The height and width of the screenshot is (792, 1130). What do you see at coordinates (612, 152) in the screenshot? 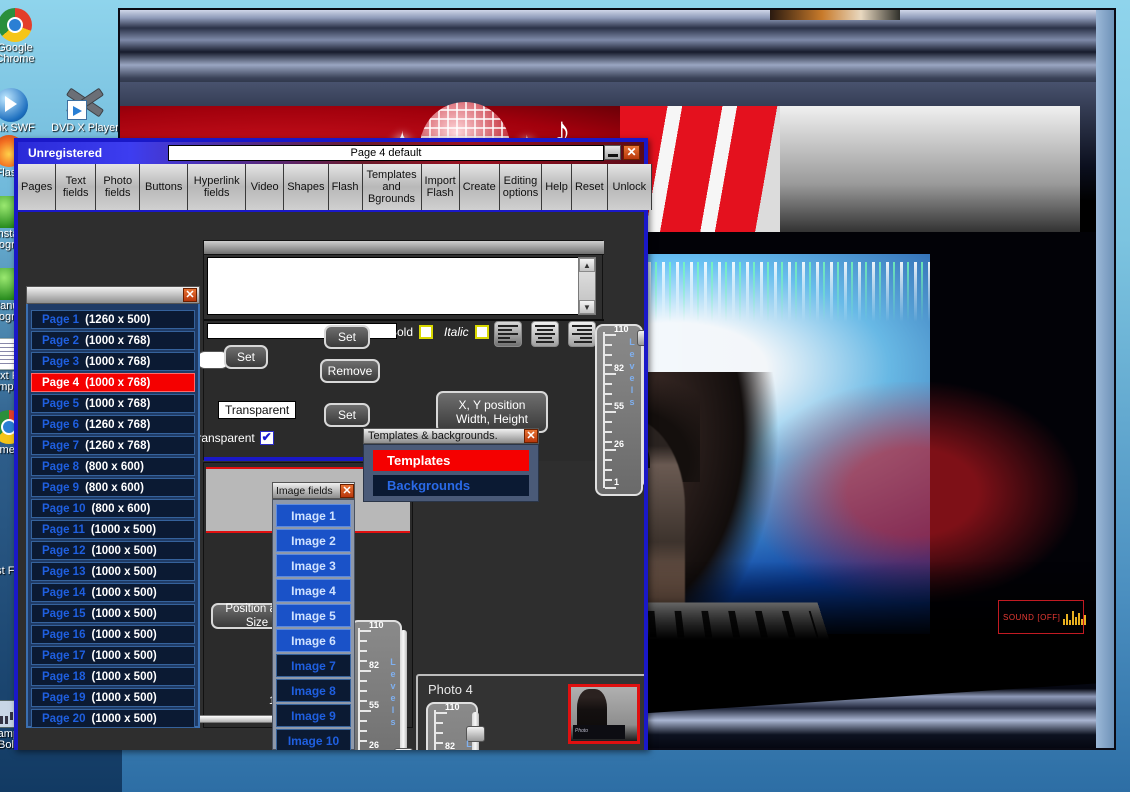
I see `minimize-button` at bounding box center [612, 152].